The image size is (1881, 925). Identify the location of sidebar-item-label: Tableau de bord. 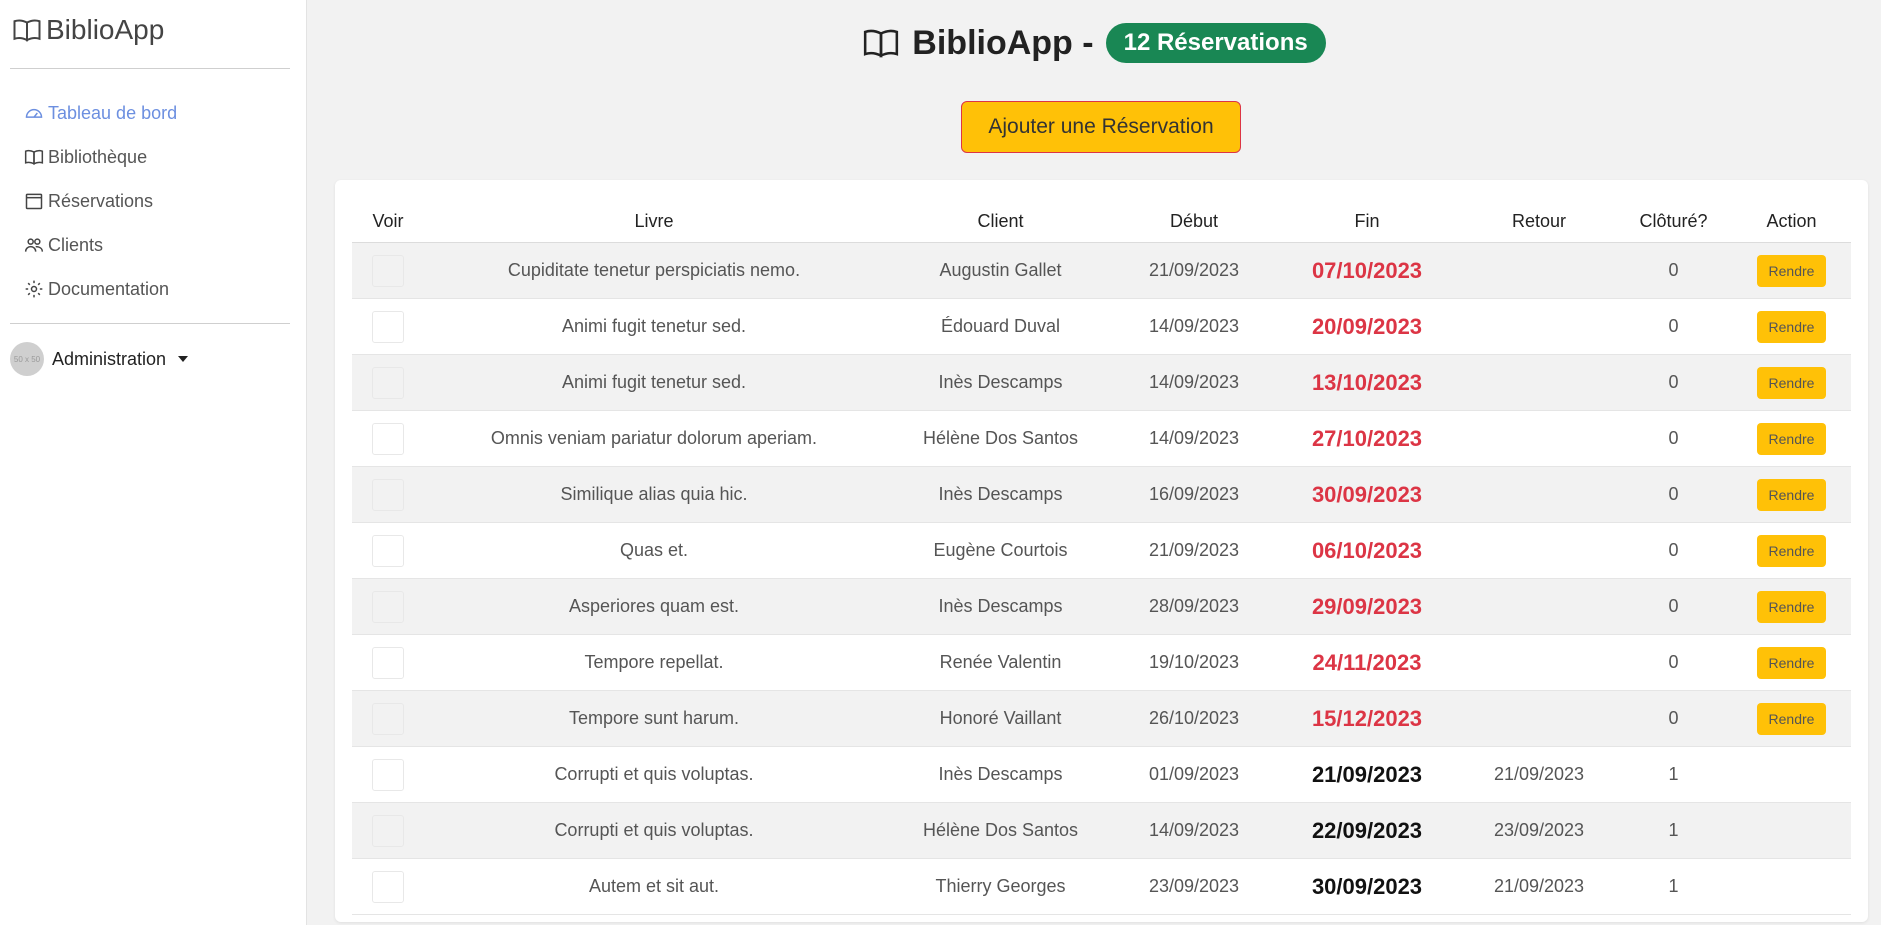
(113, 112).